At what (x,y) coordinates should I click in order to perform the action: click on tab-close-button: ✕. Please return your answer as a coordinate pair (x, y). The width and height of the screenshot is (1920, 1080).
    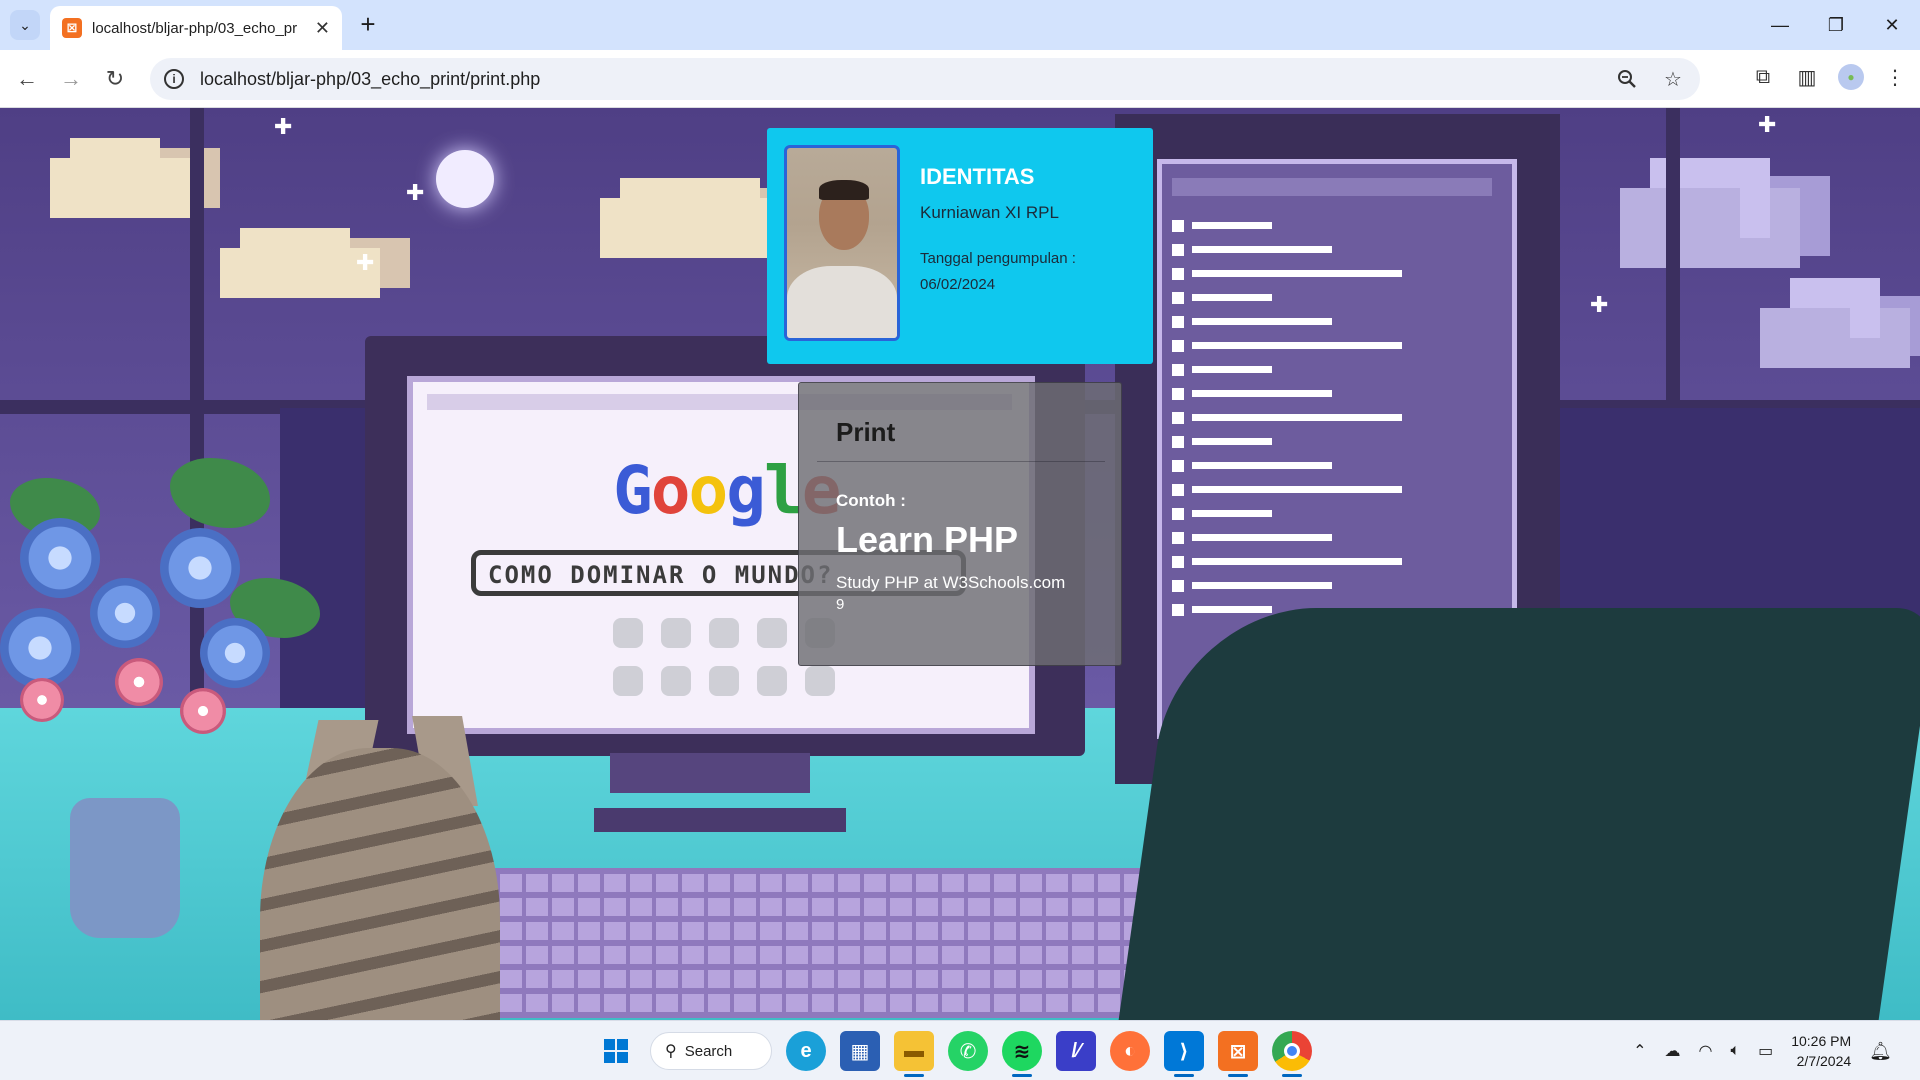
    Looking at the image, I should click on (322, 28).